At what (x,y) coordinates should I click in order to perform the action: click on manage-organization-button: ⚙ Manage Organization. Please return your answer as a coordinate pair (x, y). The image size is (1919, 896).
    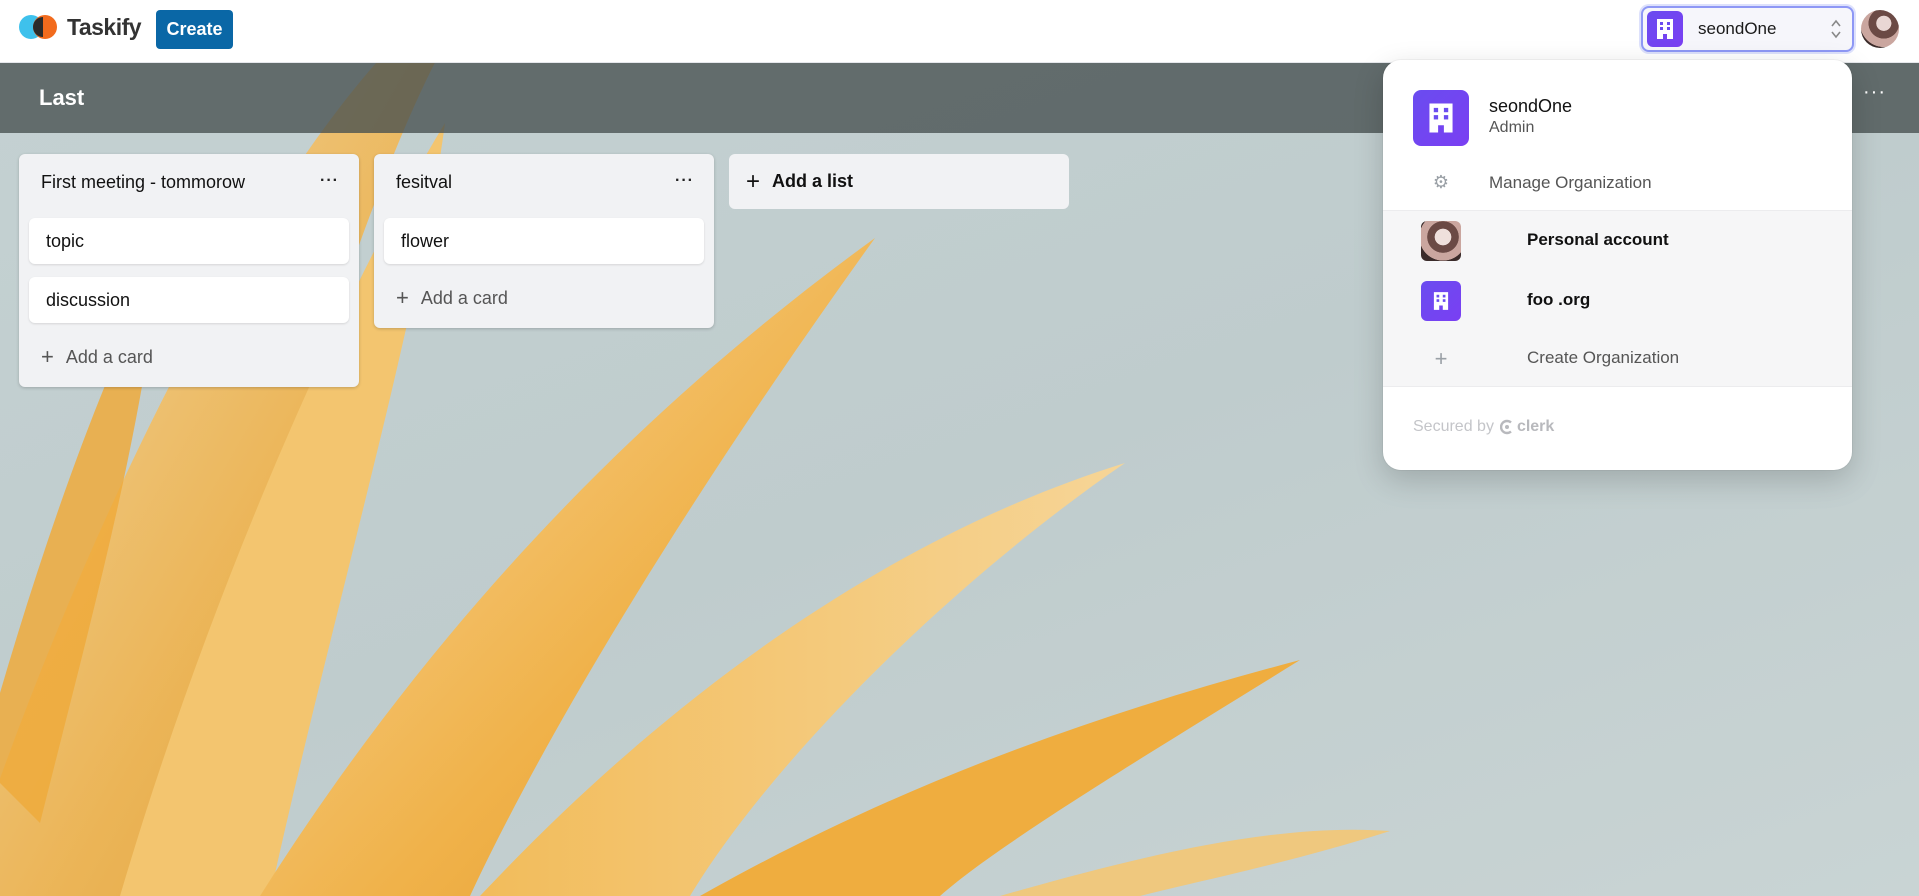
    Looking at the image, I should click on (1532, 182).